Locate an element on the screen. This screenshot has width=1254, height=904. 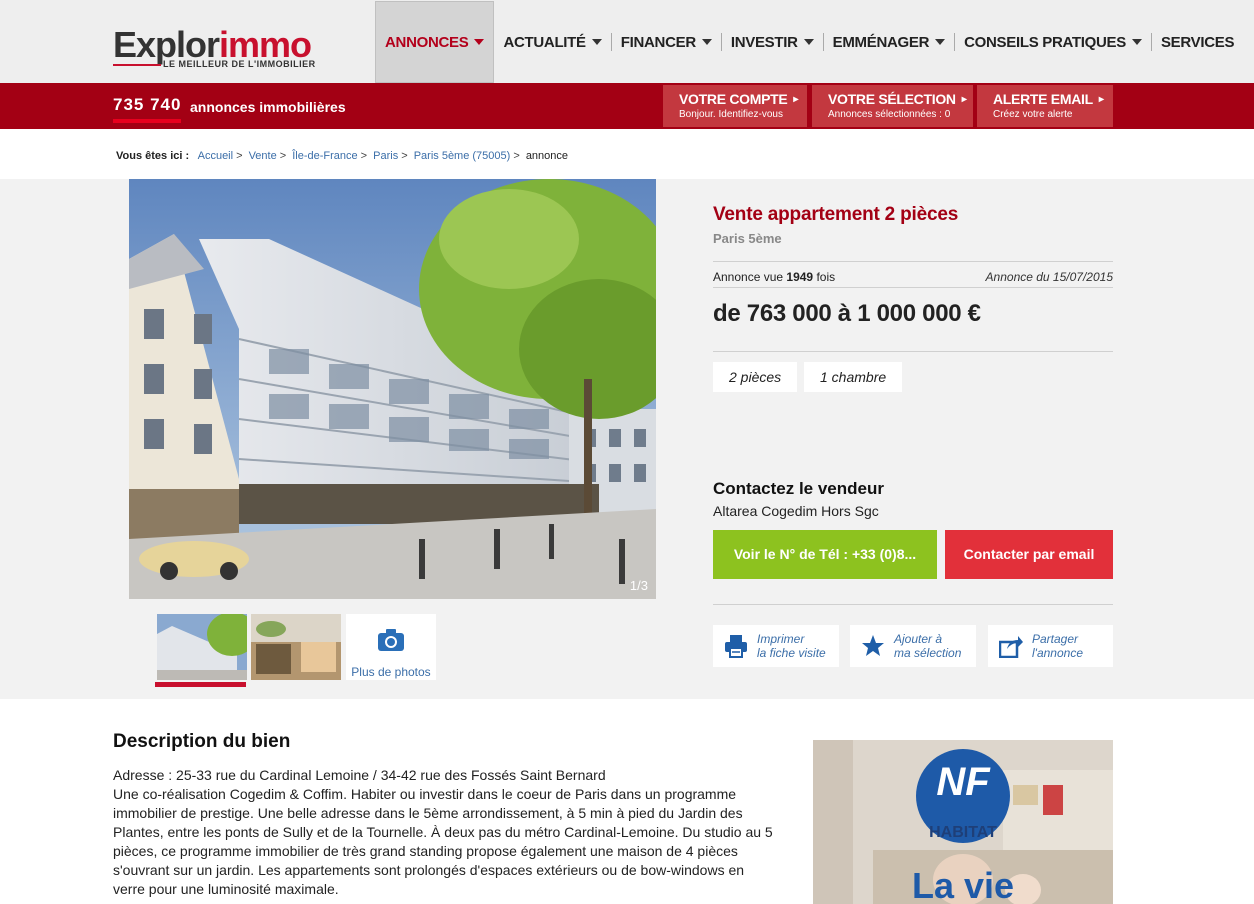
nav-annonces: ANNONCES is located at coordinates (435, 42).